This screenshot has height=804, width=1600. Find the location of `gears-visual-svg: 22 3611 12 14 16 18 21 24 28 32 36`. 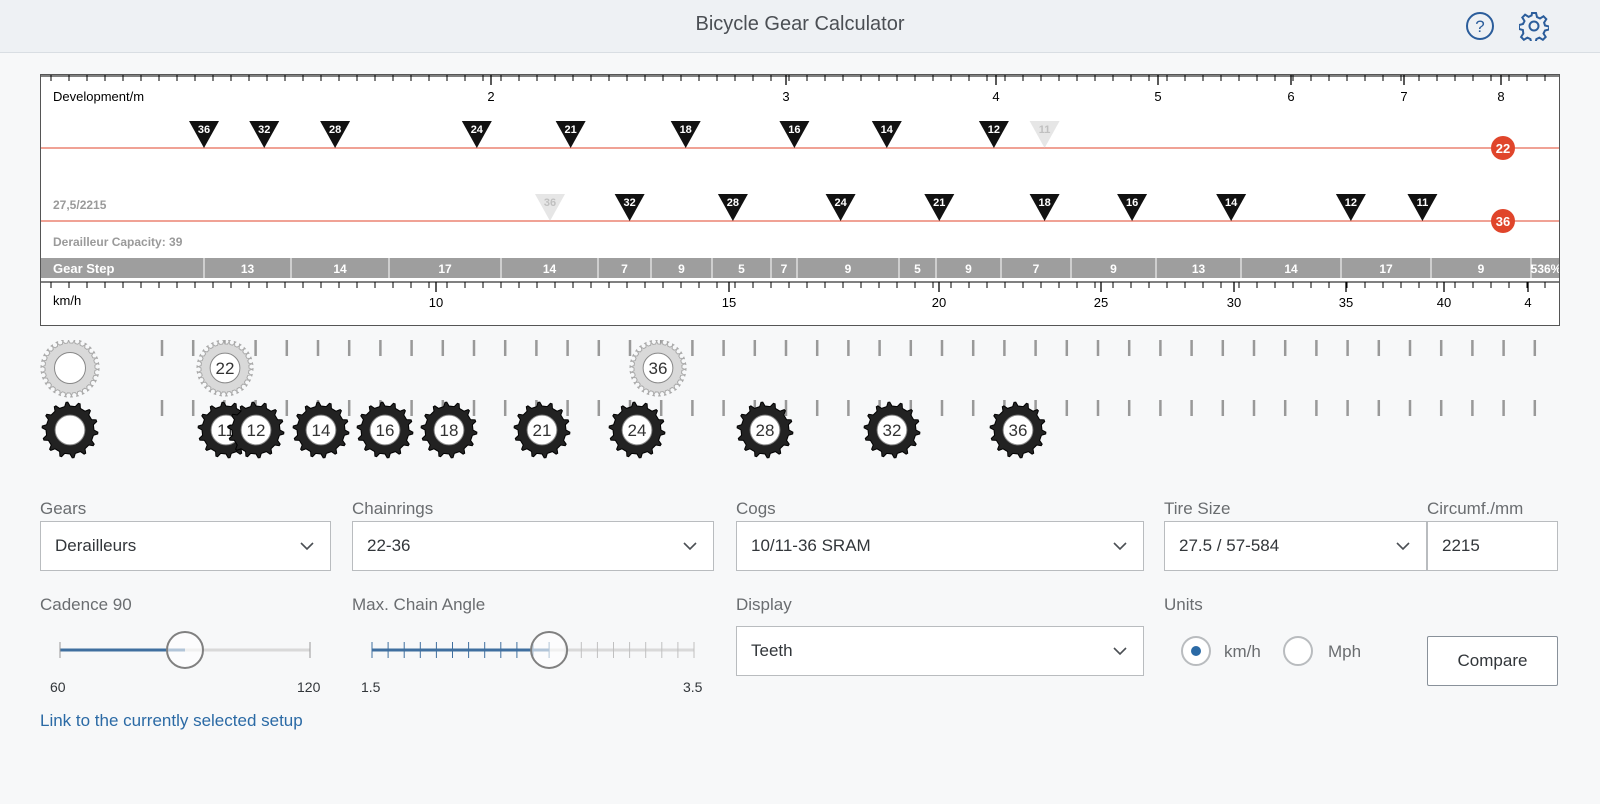

gears-visual-svg: 22 3611 12 14 16 18 21 24 28 32 36 is located at coordinates (788, 399).